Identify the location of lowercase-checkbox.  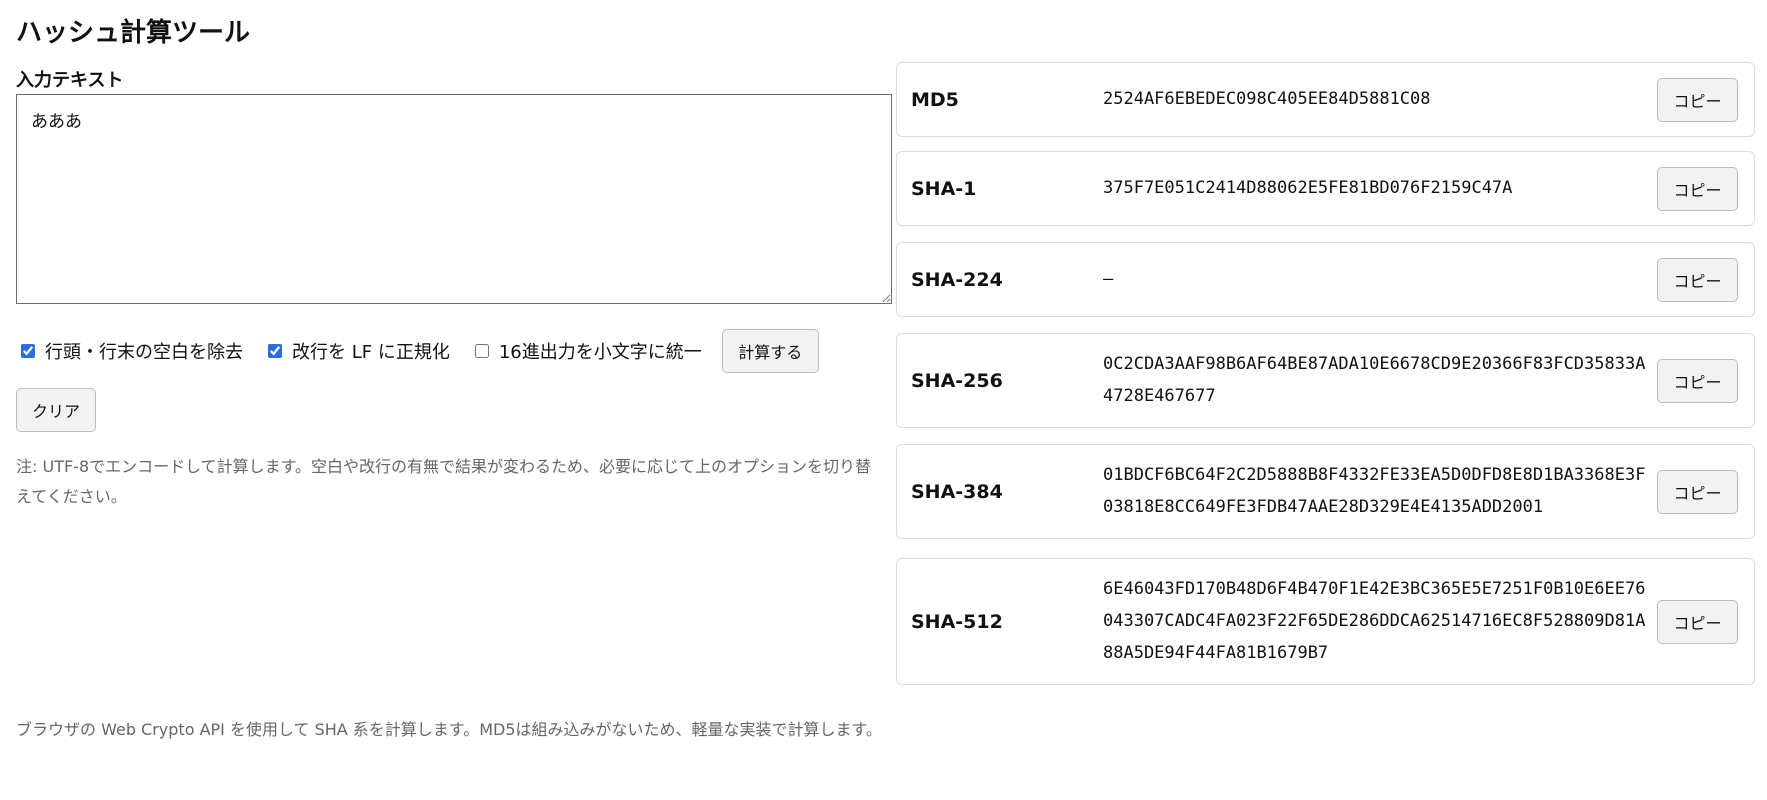
(481, 351).